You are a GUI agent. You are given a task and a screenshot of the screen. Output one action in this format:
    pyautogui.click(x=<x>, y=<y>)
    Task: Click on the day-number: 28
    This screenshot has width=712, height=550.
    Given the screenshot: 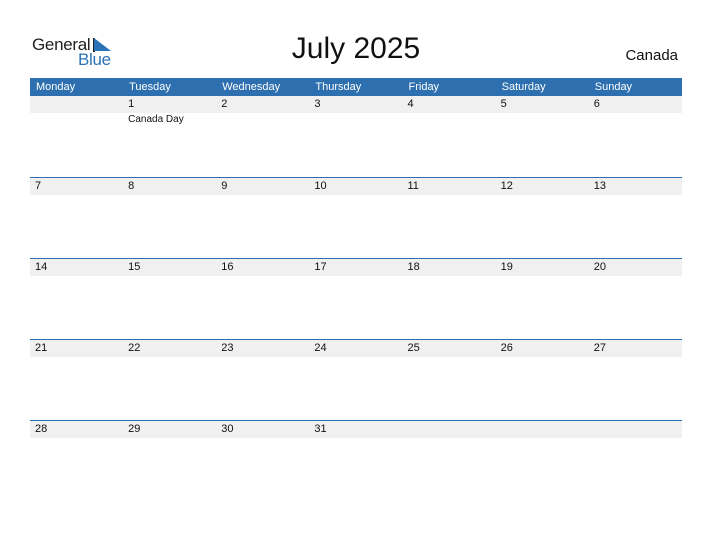 What is the action you would take?
    pyautogui.click(x=41, y=429)
    